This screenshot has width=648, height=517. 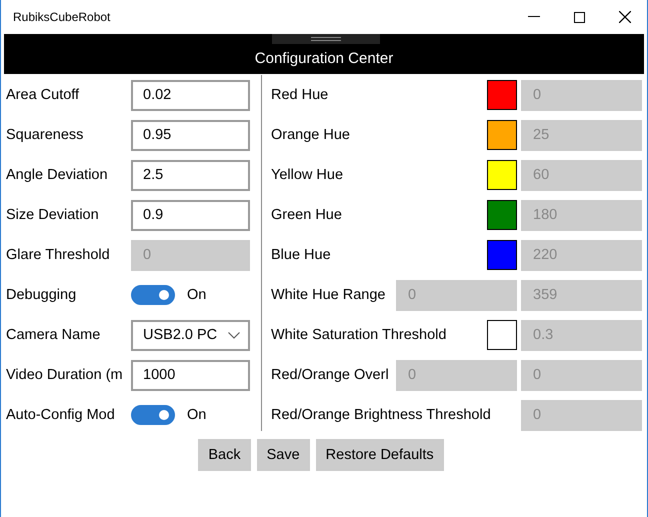 I want to click on input-field: 60, so click(x=581, y=175).